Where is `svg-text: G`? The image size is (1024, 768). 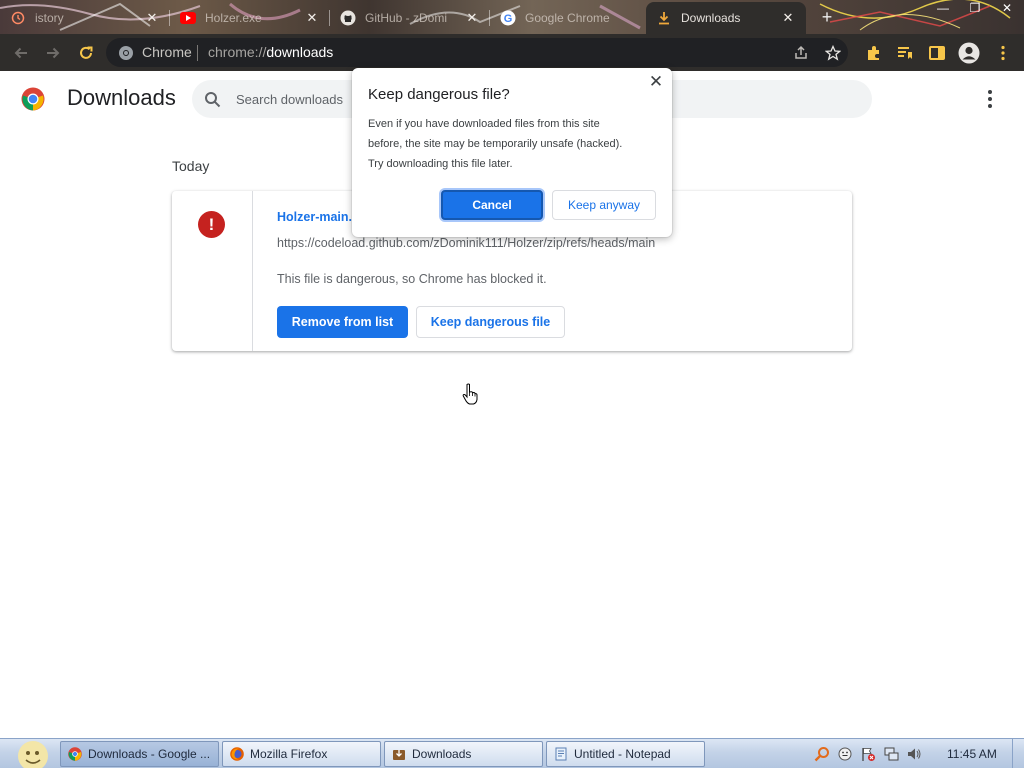 svg-text: G is located at coordinates (508, 19).